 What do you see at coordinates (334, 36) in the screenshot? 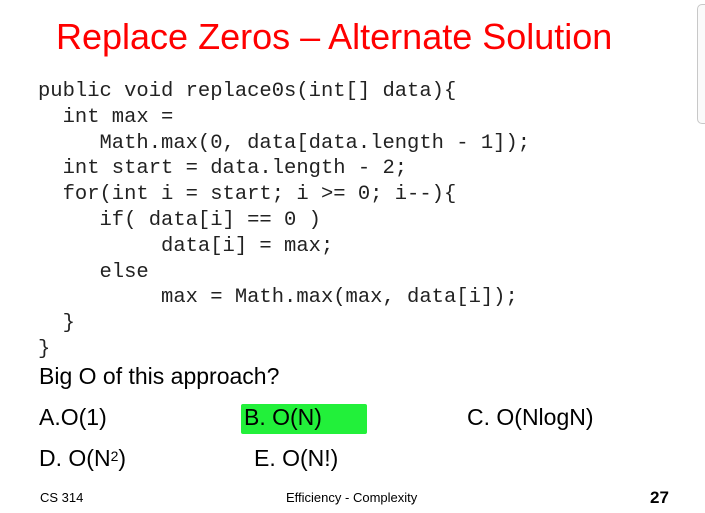
I see `slide-title: Replace Zeros – Alternate Solution` at bounding box center [334, 36].